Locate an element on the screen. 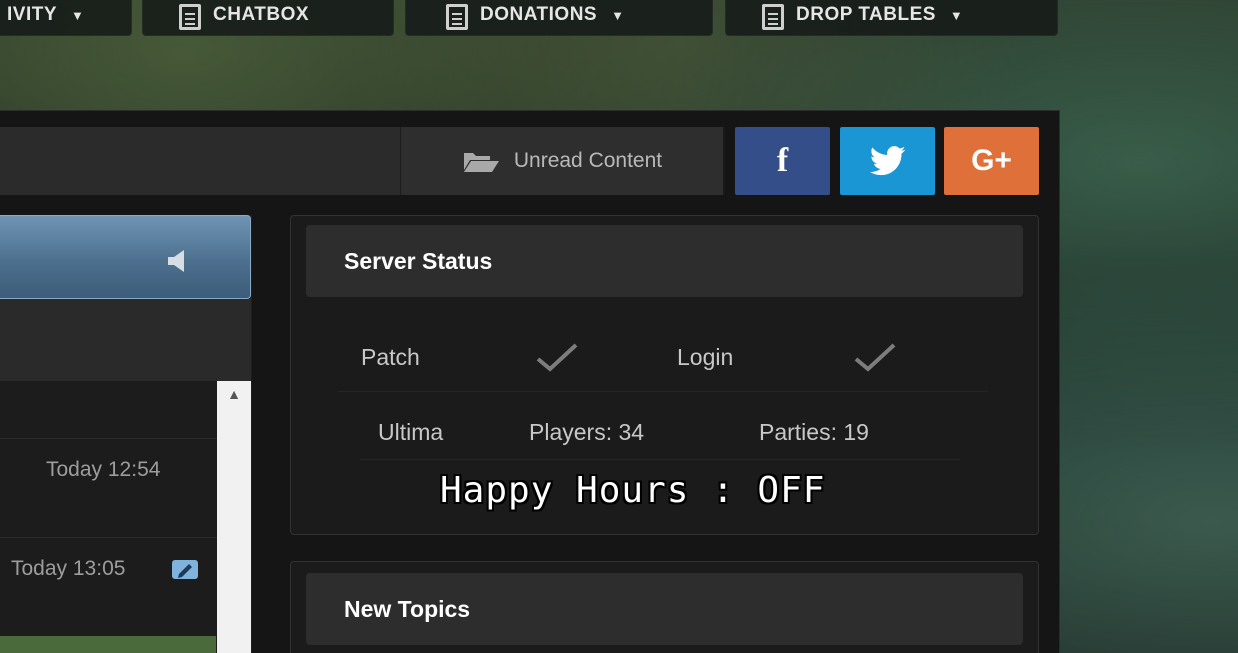 This screenshot has height=653, width=1238. google-plus-icon: G+ is located at coordinates (991, 160).